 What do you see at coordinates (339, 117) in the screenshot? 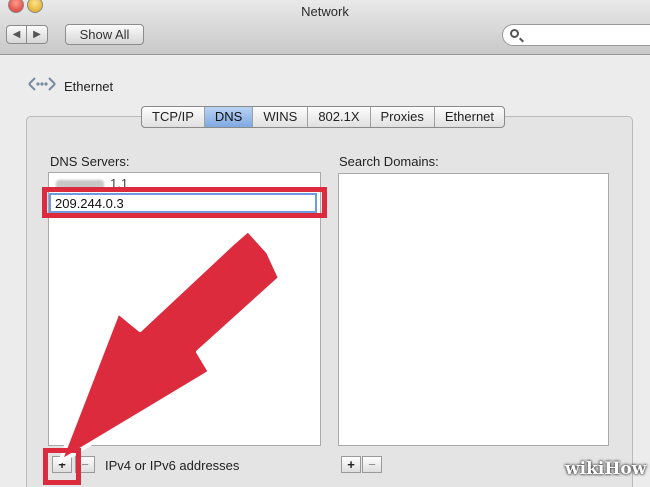
I see `tab-8021x: 802.1X` at bounding box center [339, 117].